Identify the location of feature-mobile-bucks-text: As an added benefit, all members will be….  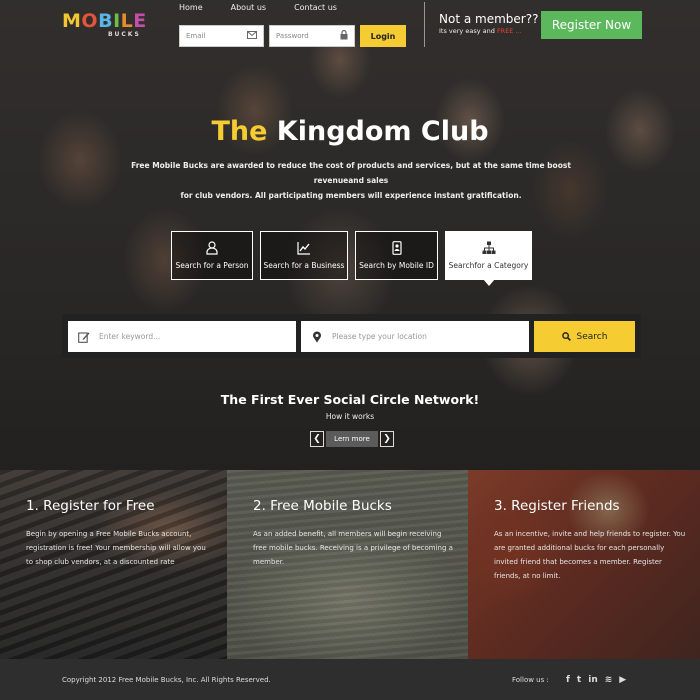
(353, 548).